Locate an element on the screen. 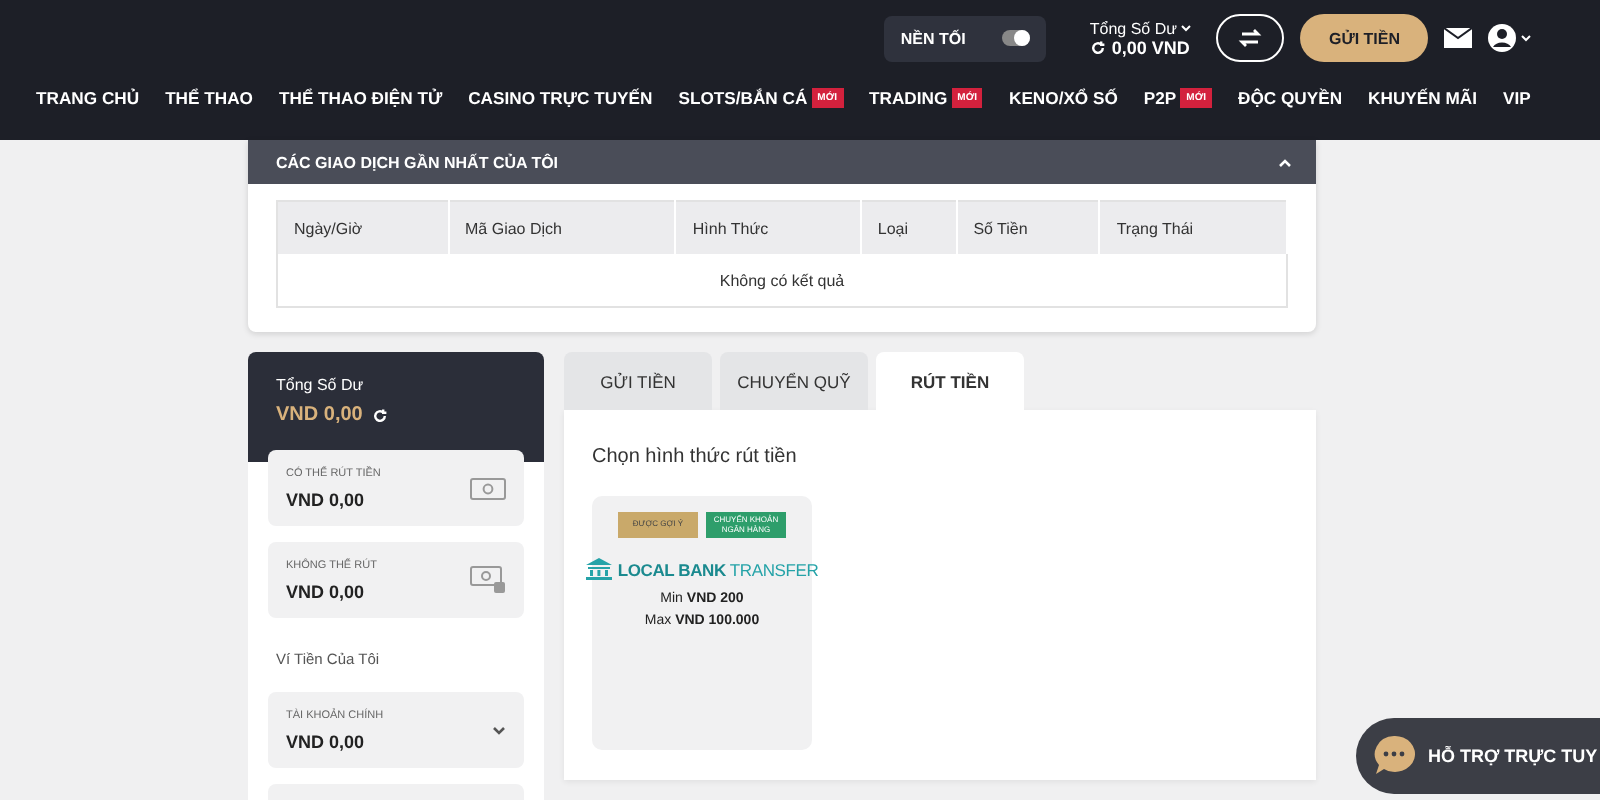 The width and height of the screenshot is (1600, 800). cash-icon is located at coordinates (488, 488).